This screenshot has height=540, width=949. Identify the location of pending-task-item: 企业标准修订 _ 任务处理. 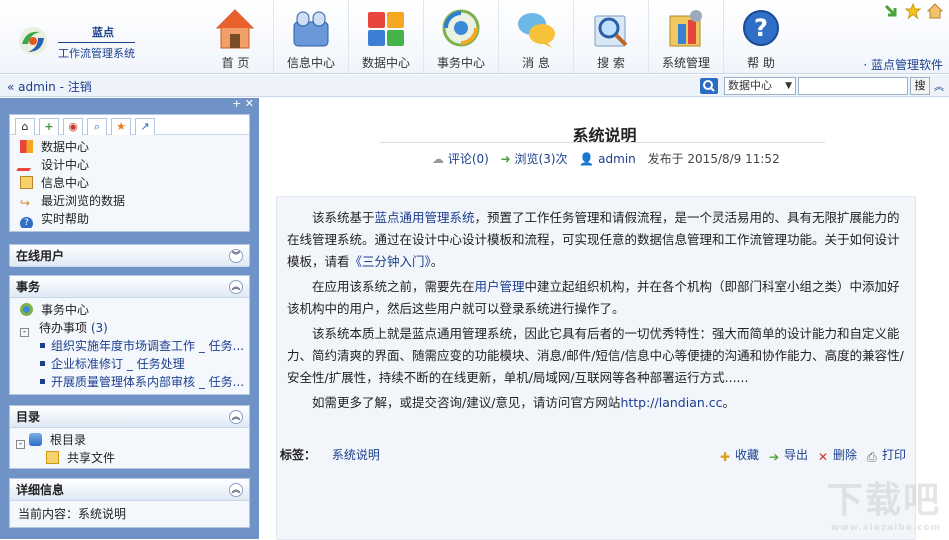
(129, 364).